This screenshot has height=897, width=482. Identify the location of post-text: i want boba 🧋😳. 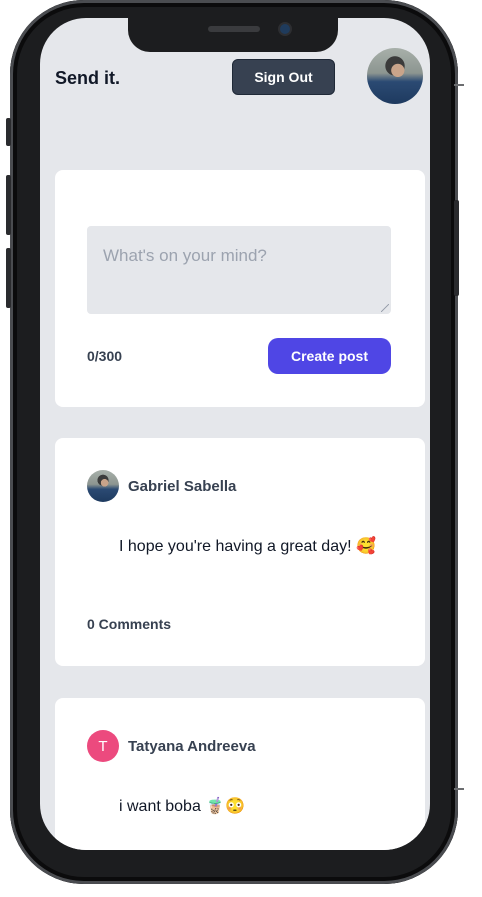
(182, 806).